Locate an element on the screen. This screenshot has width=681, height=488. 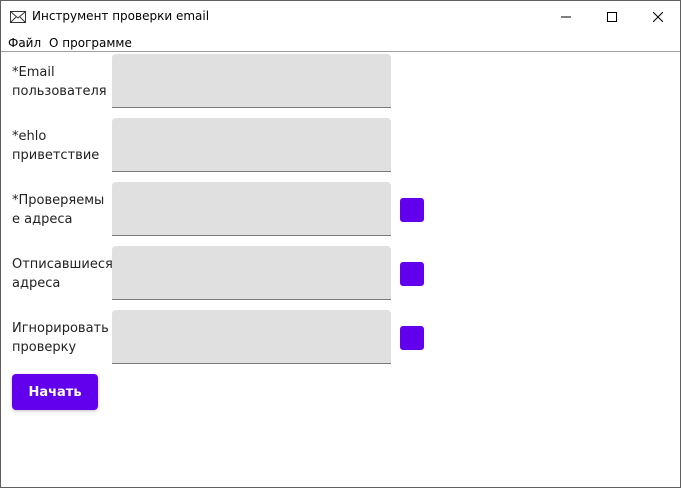
ehlo-label: *ehlo приветствие is located at coordinates (62, 146).